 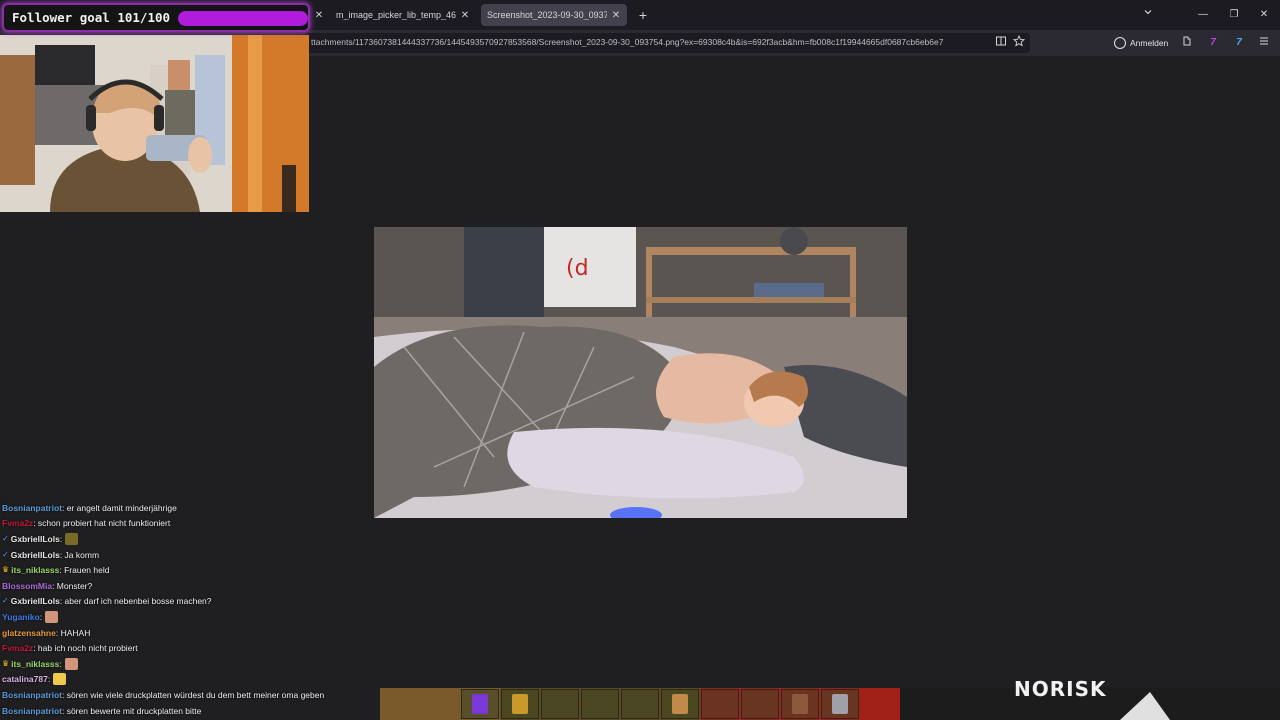 I want to click on reader-view-button, so click(x=1001, y=43).